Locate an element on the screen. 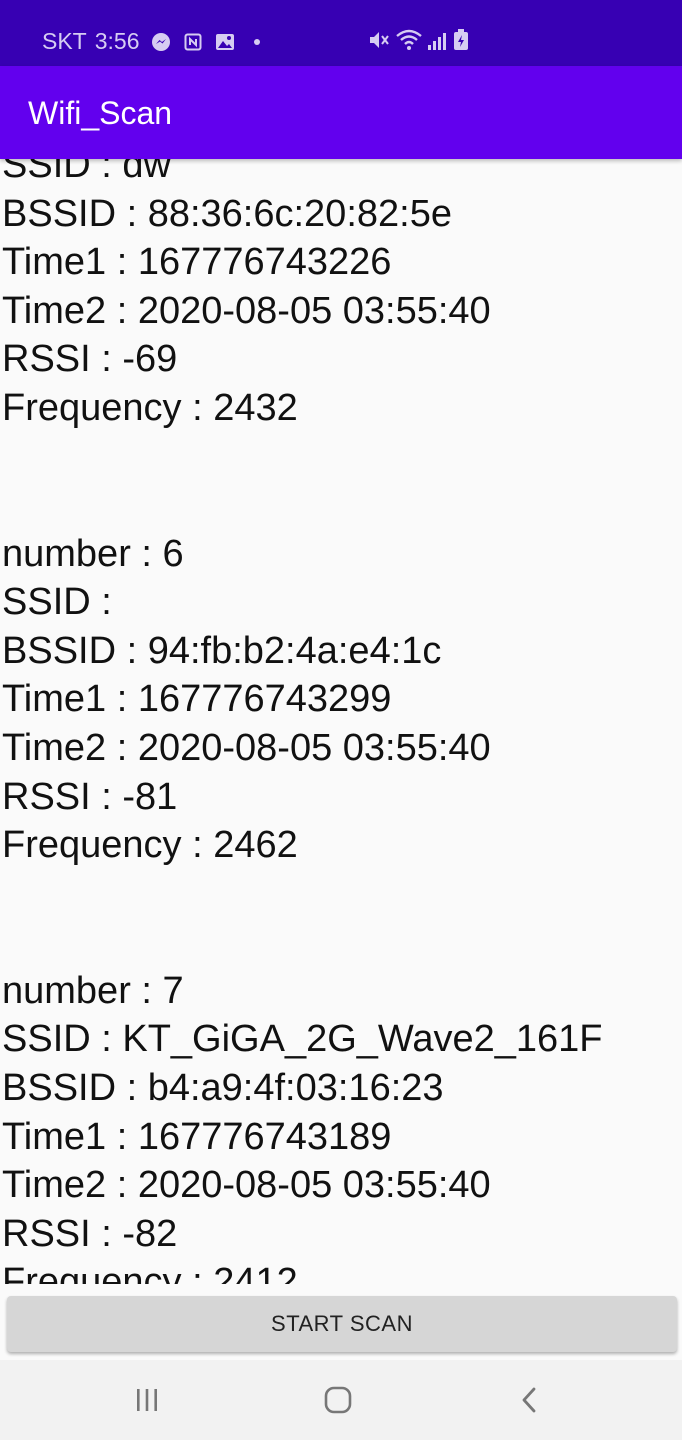 The image size is (682, 1440). scan-result-line: RSSI : -81 is located at coordinates (90, 796).